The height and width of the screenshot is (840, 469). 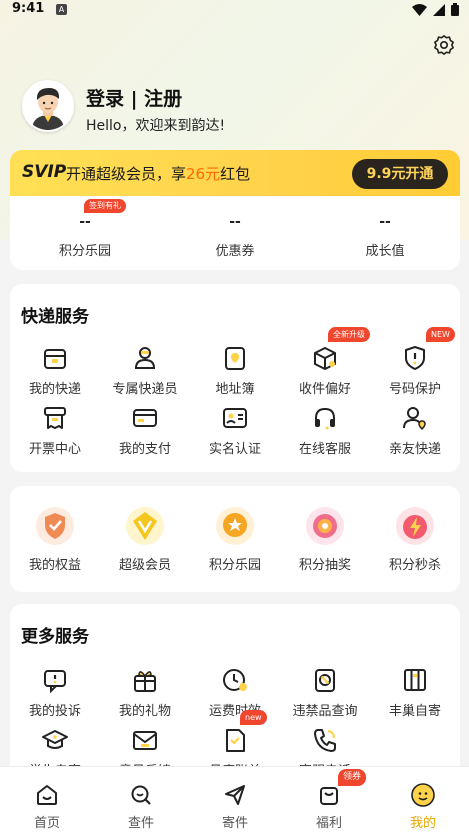 What do you see at coordinates (55, 359) in the screenshot?
I see `package-icon` at bounding box center [55, 359].